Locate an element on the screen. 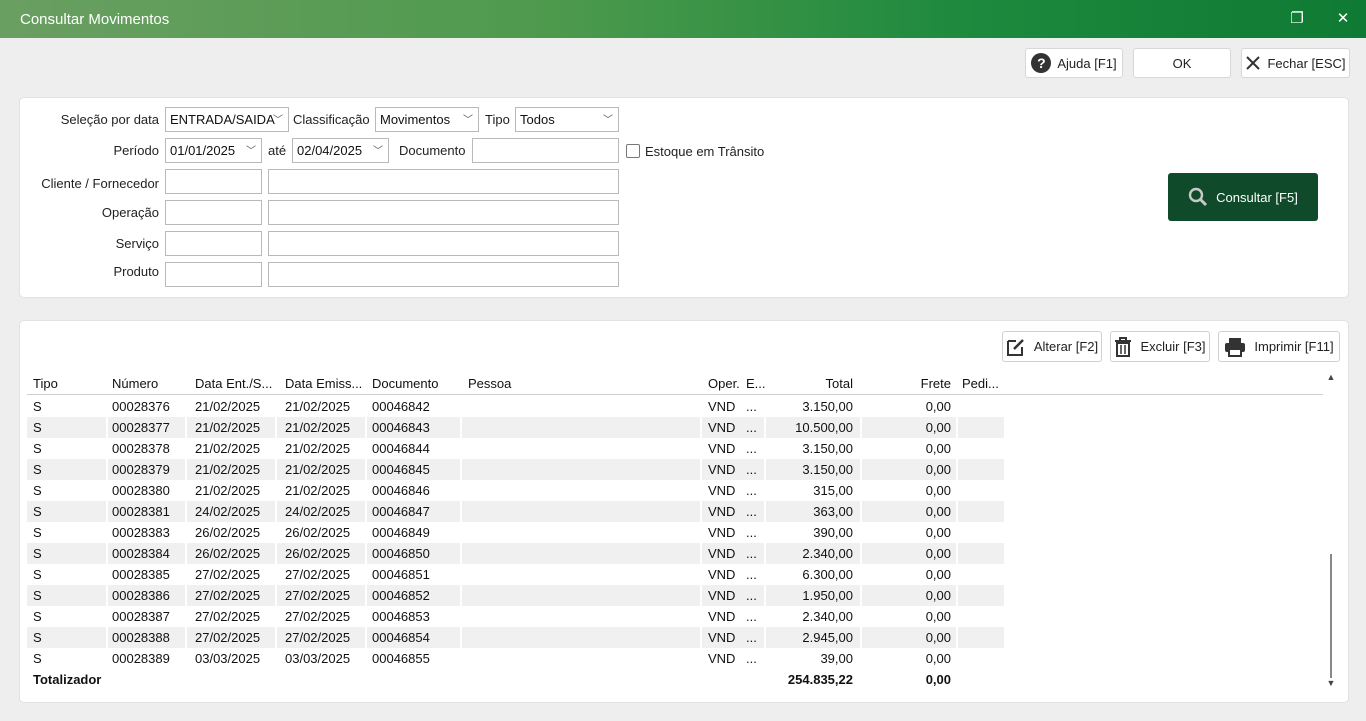  consultar-button: Consultar [F5] is located at coordinates (1243, 197).